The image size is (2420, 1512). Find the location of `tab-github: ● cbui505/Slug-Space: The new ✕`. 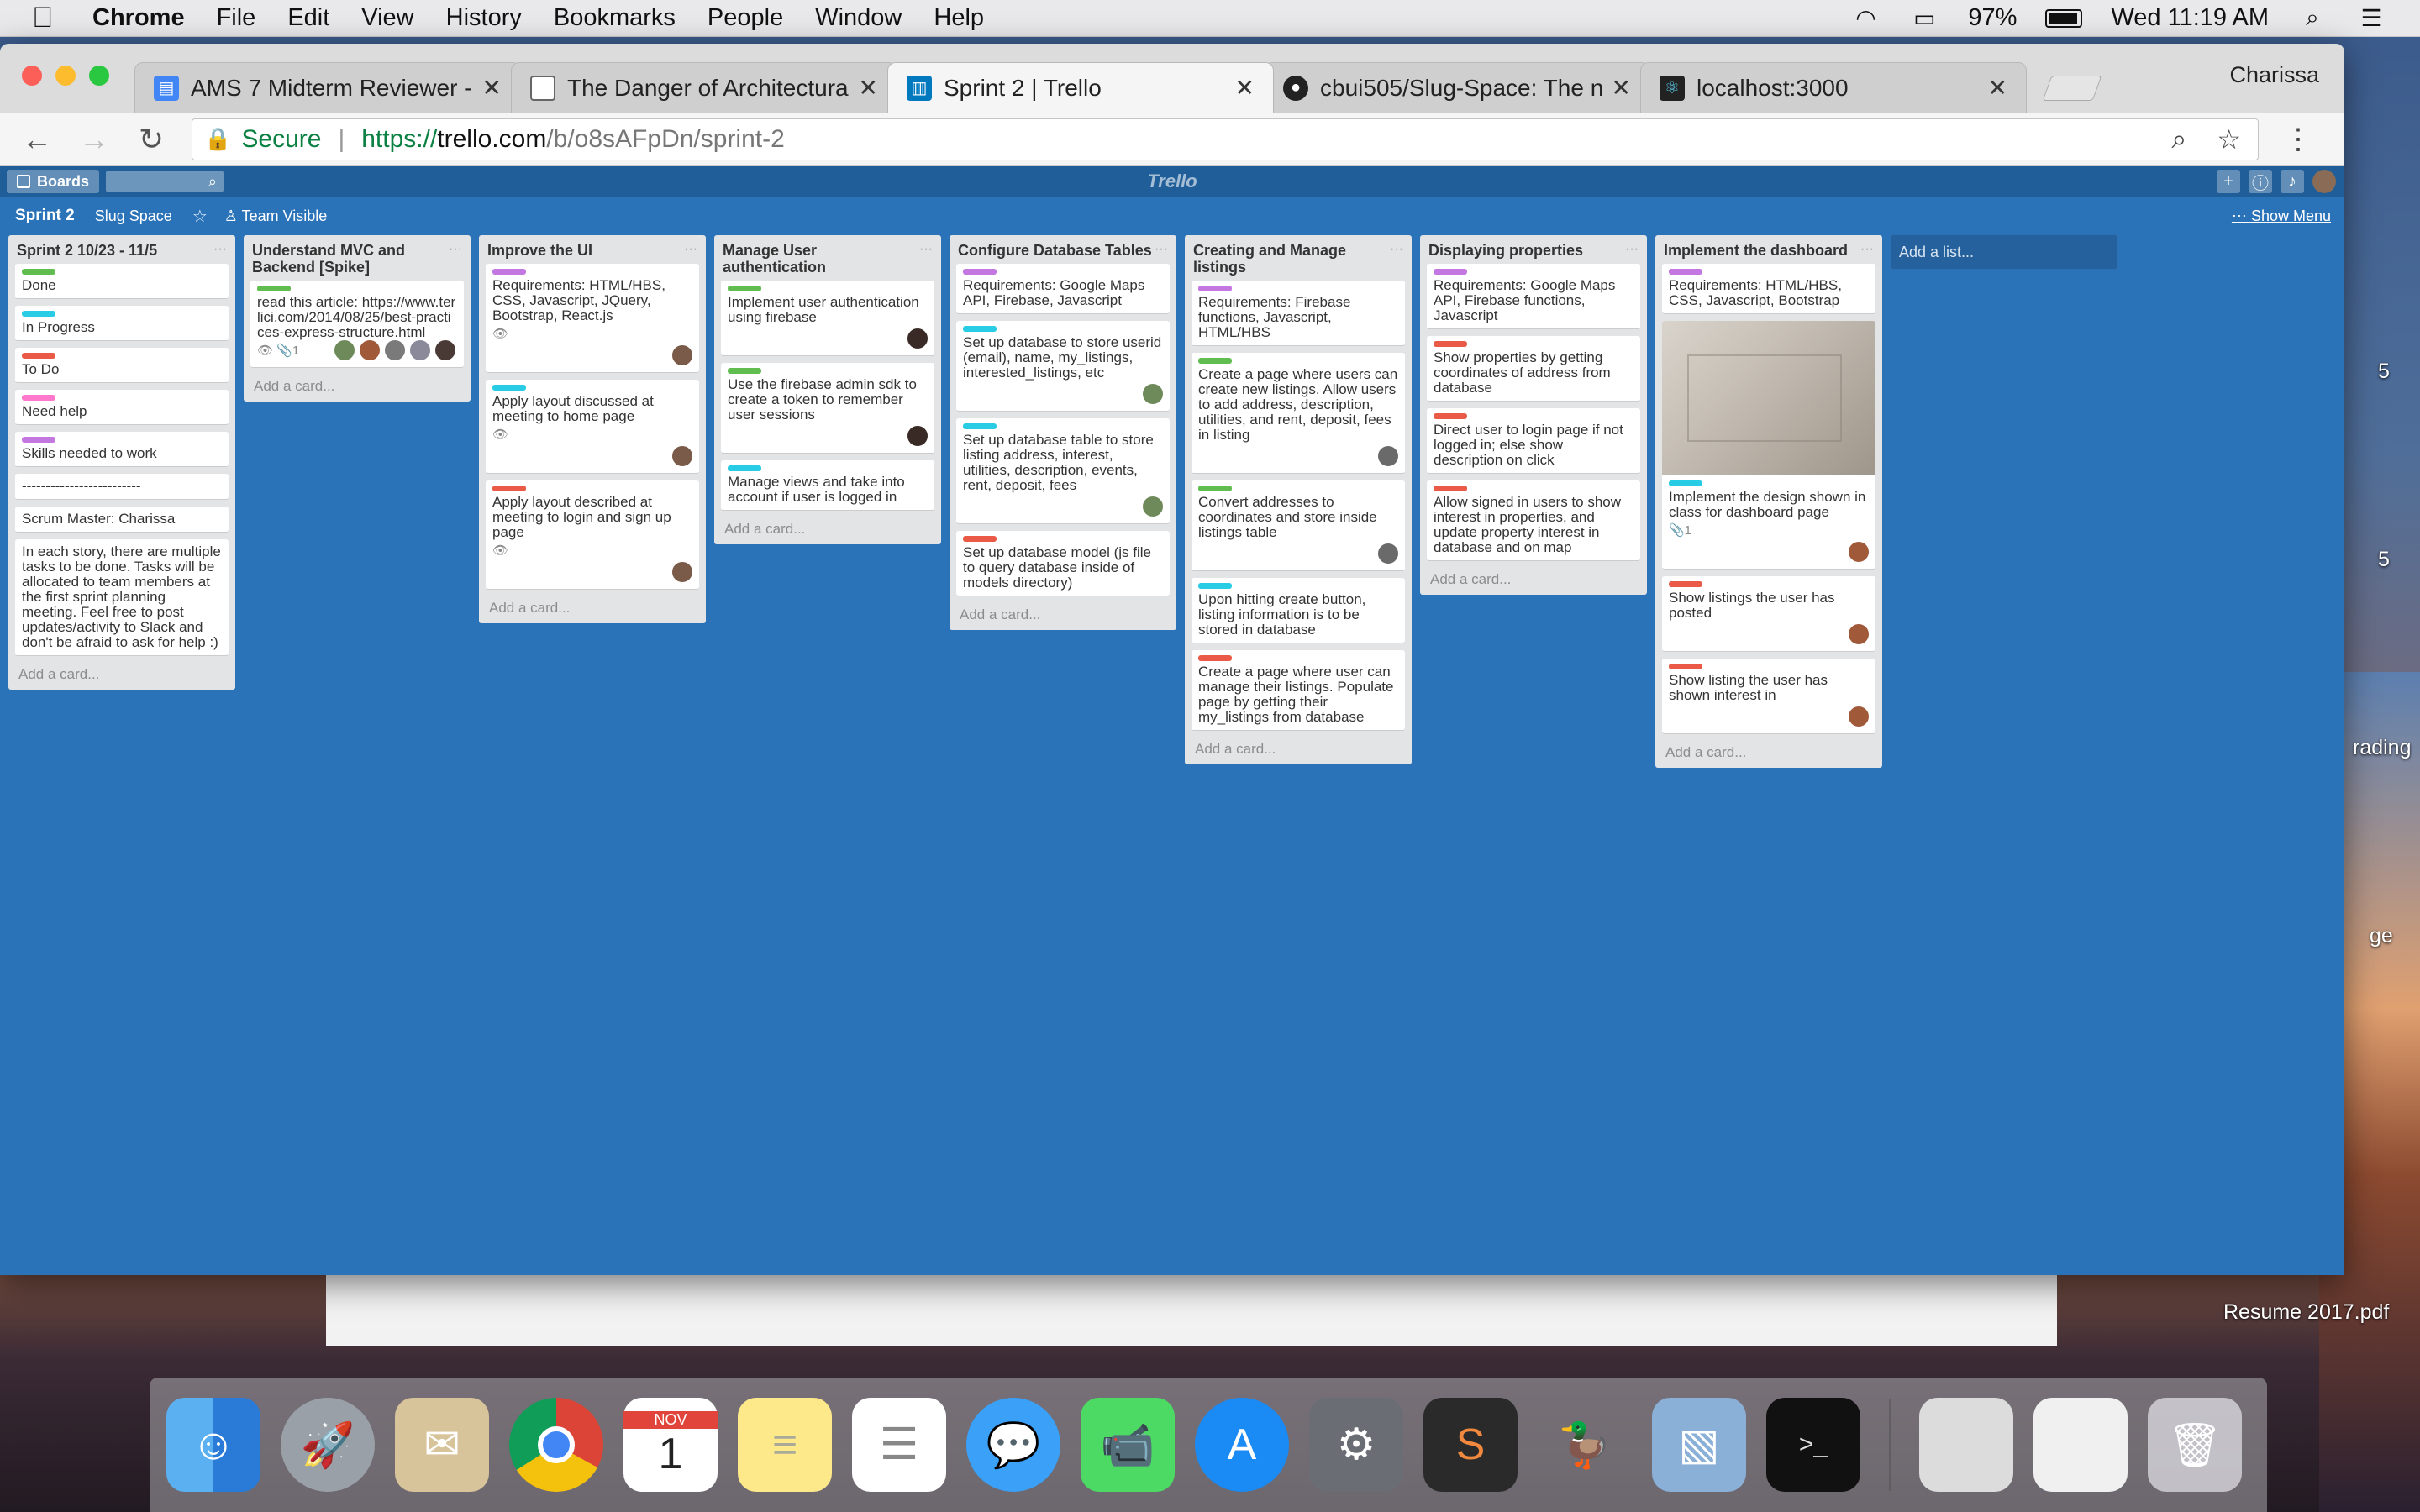

tab-github: ● cbui505/Slug-Space: The new ✕ is located at coordinates (1457, 87).